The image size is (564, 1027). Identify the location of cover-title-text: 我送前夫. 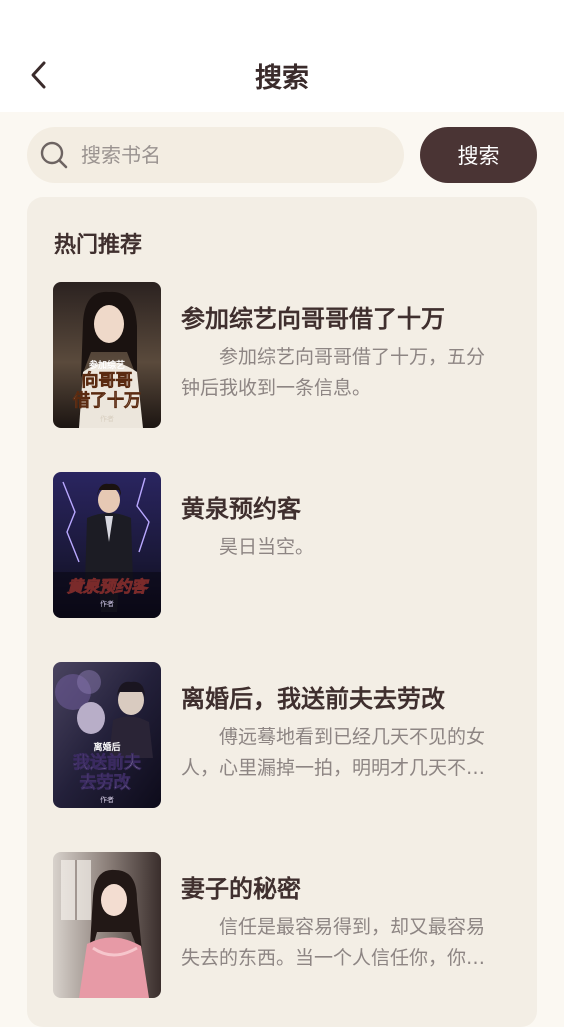
(107, 762).